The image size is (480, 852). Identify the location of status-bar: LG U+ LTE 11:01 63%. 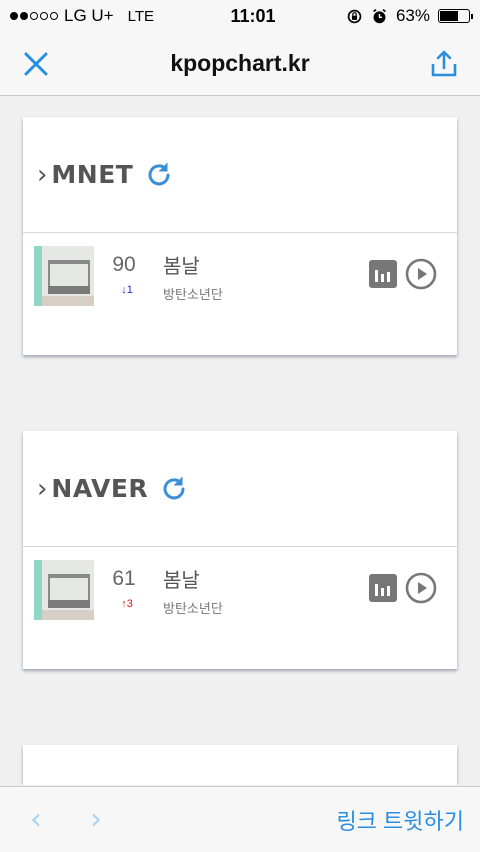
(240, 16).